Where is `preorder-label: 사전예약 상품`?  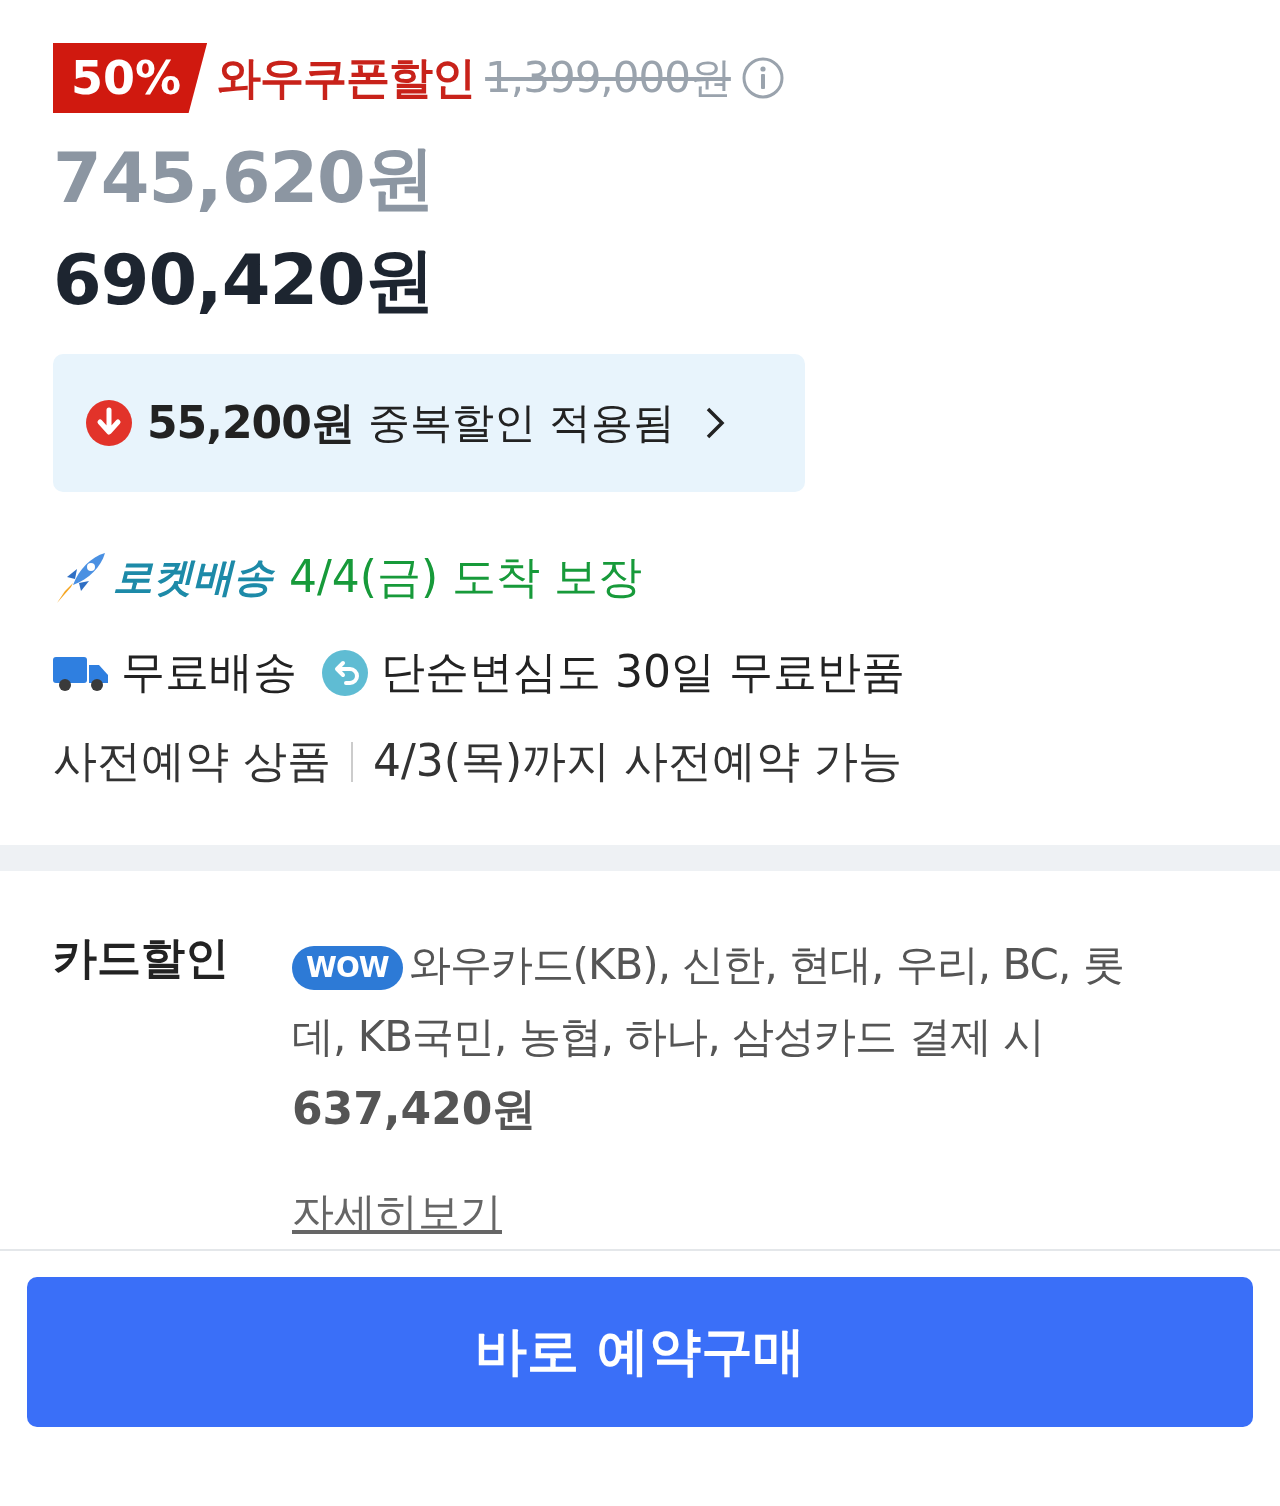
preorder-label: 사전예약 상품 is located at coordinates (192, 761).